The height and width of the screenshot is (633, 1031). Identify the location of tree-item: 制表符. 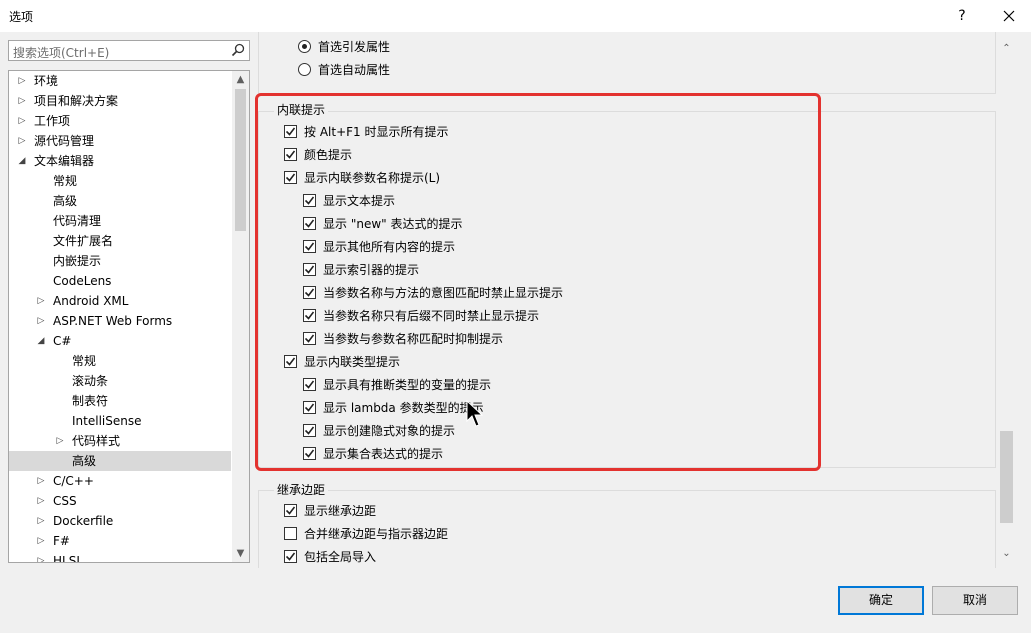
(120, 401).